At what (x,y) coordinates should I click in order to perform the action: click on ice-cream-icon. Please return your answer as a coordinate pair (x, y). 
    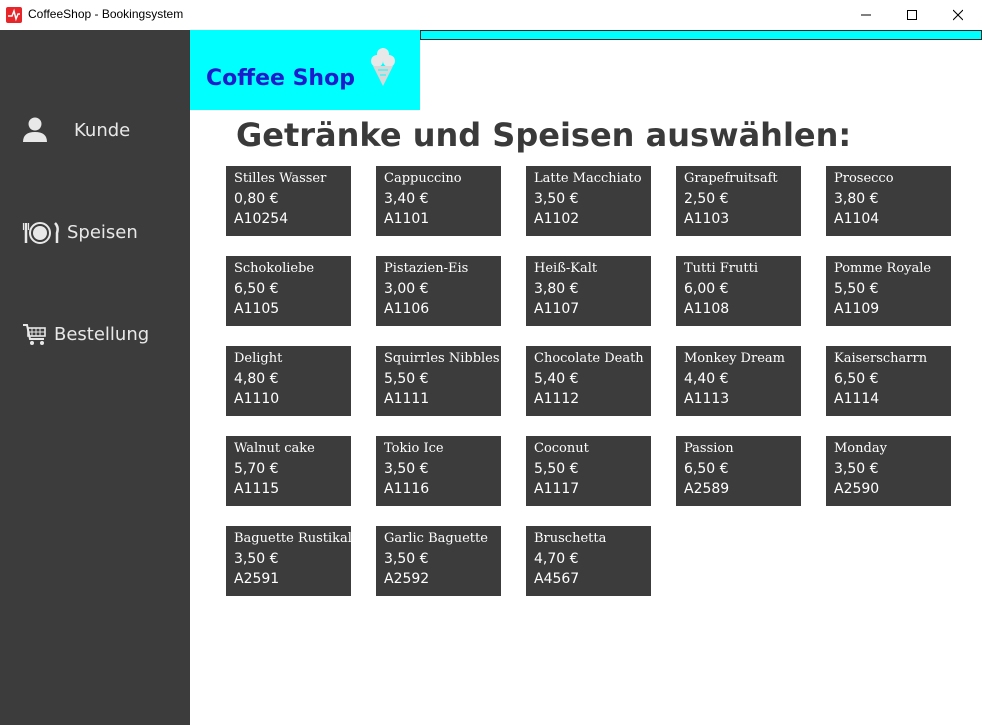
    Looking at the image, I should click on (383, 69).